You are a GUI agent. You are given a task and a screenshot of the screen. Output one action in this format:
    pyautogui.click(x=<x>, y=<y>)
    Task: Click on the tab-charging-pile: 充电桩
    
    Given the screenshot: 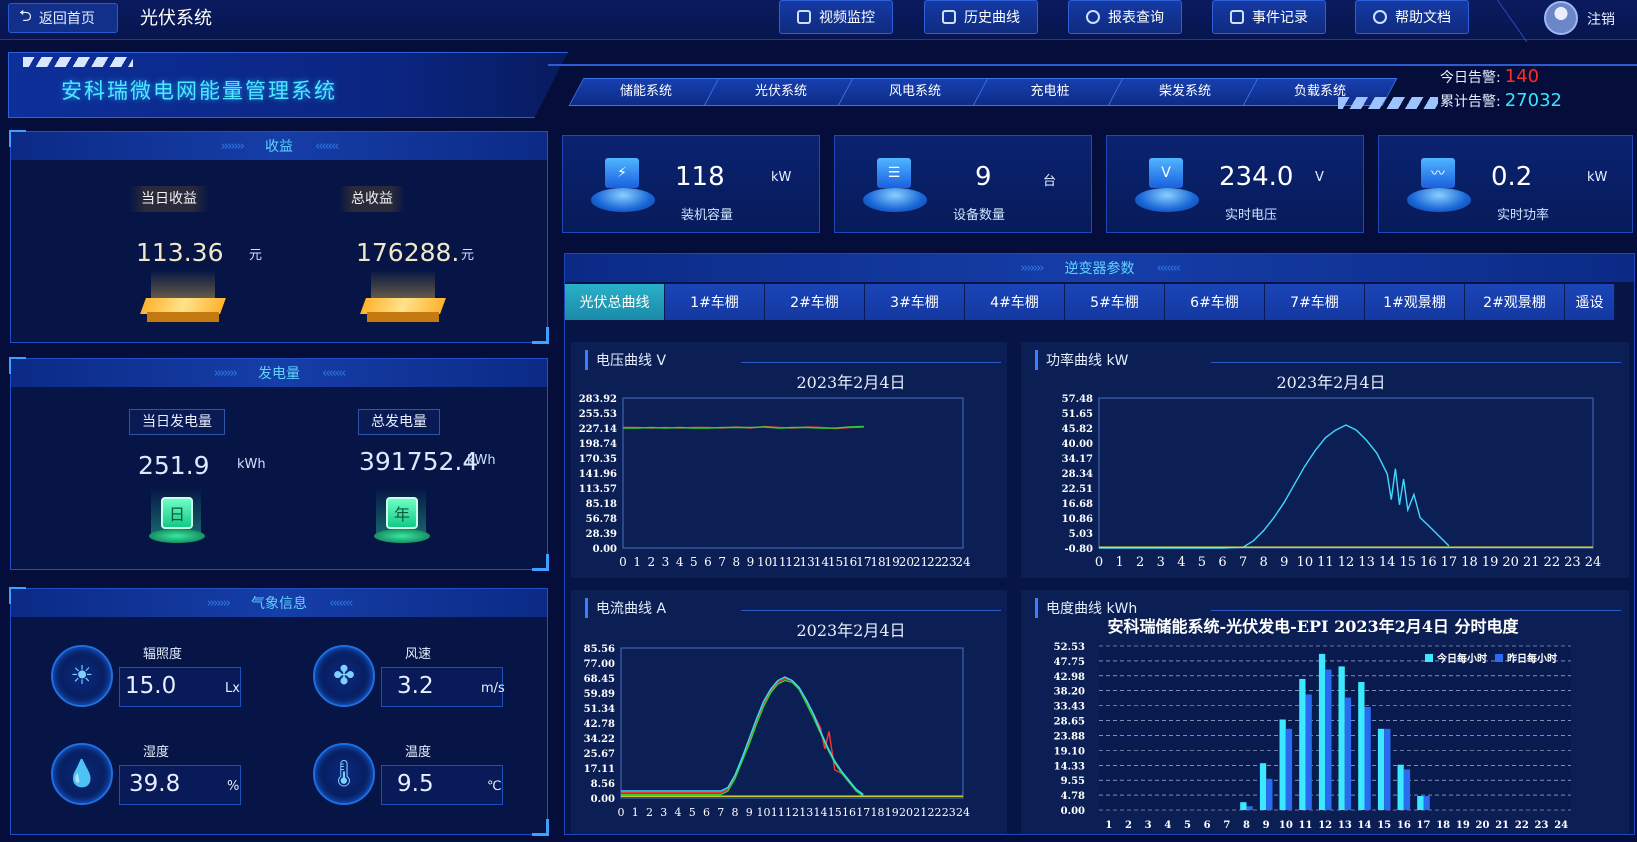 What is the action you would take?
    pyautogui.click(x=1050, y=92)
    